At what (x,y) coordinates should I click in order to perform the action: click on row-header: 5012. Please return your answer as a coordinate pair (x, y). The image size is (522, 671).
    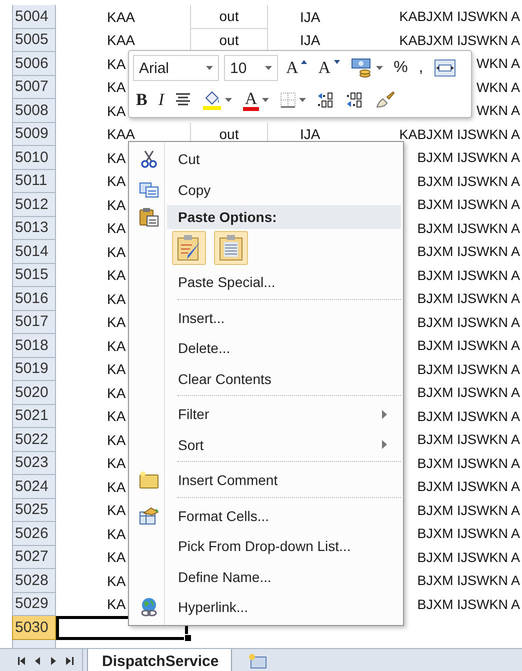
    Looking at the image, I should click on (34, 204).